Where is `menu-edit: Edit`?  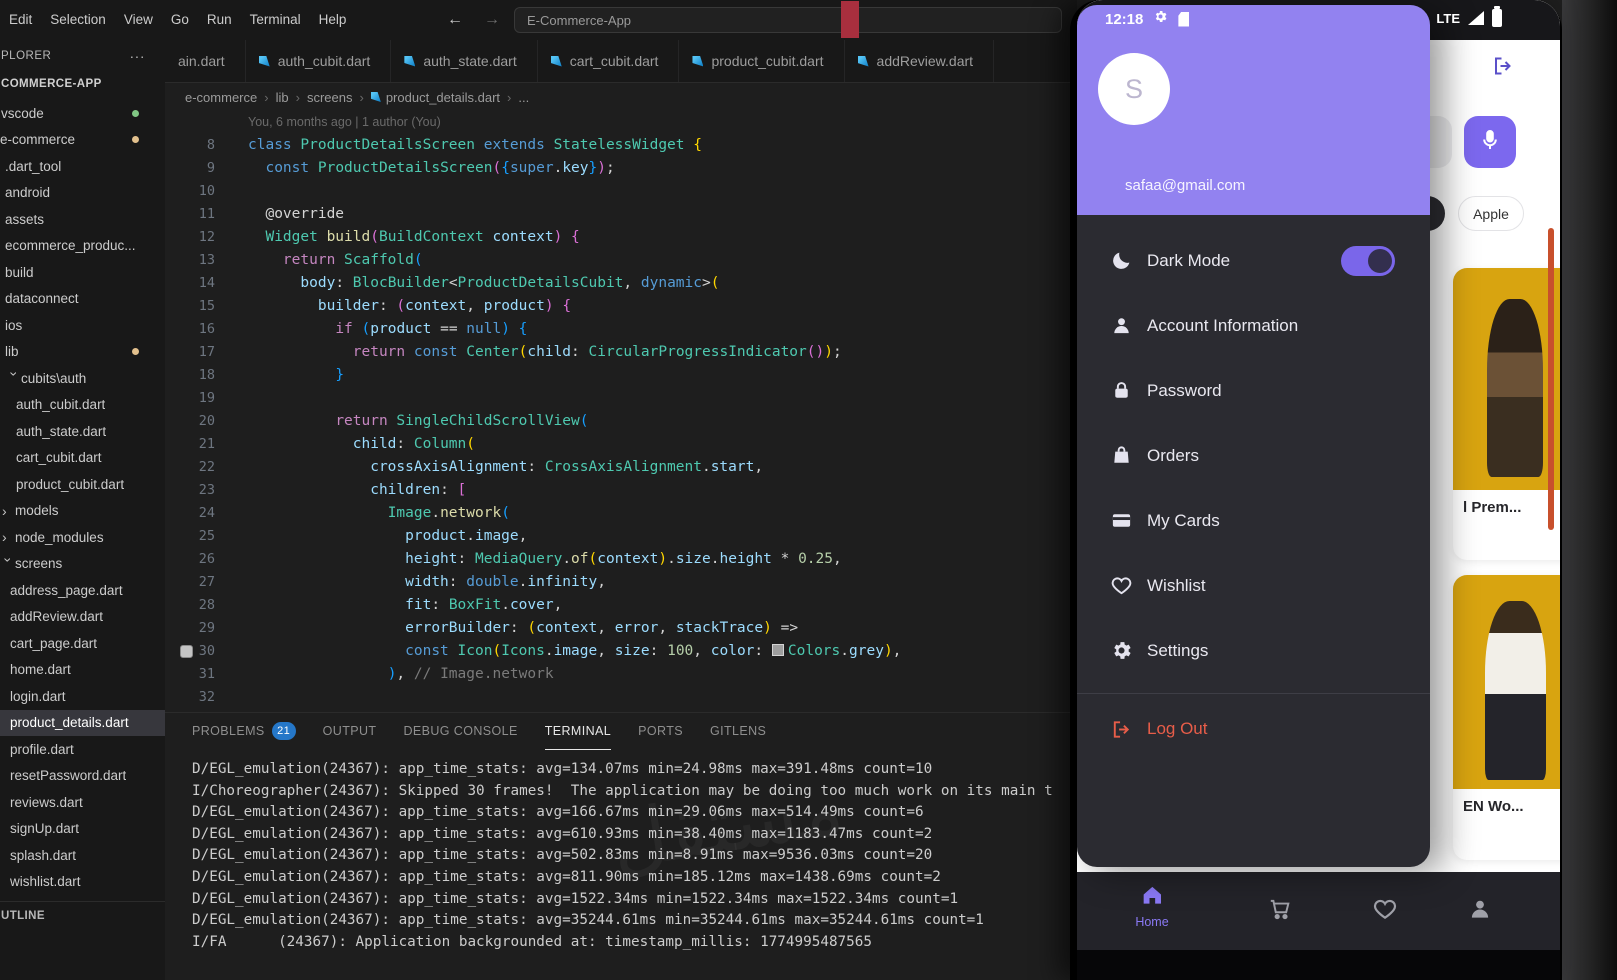
menu-edit: Edit is located at coordinates (20, 20).